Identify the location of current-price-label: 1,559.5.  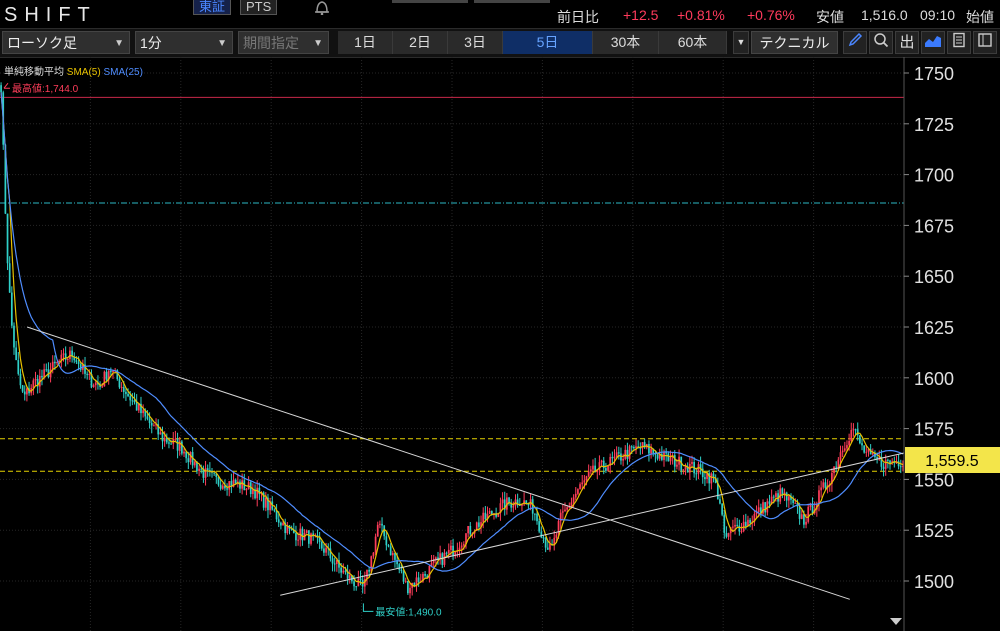
(951, 461).